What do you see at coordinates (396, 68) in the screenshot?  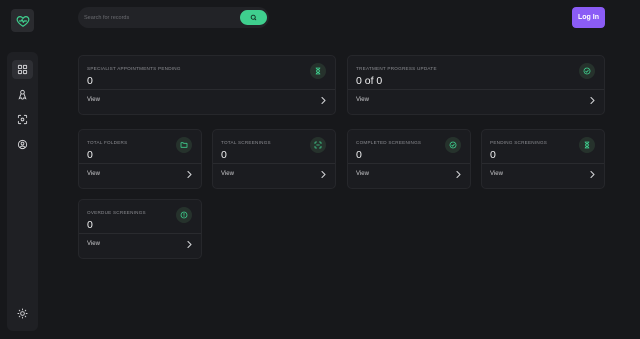 I see `card-label: TREATMENT PROGRESS UPDATE` at bounding box center [396, 68].